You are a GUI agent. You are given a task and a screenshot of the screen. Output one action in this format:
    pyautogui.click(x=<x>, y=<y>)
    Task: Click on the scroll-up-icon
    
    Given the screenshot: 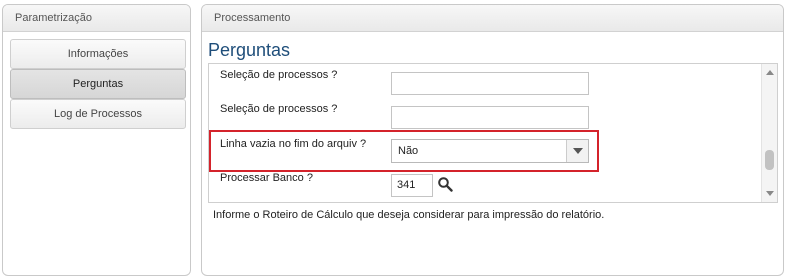 What is the action you would take?
    pyautogui.click(x=770, y=72)
    